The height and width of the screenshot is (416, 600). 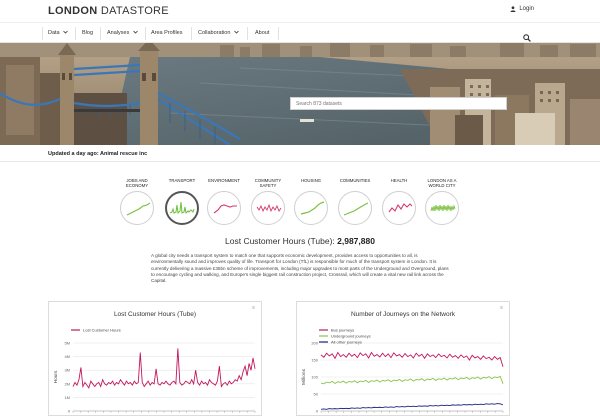 What do you see at coordinates (311, 183) in the screenshot?
I see `theme-housing: HOUSING` at bounding box center [311, 183].